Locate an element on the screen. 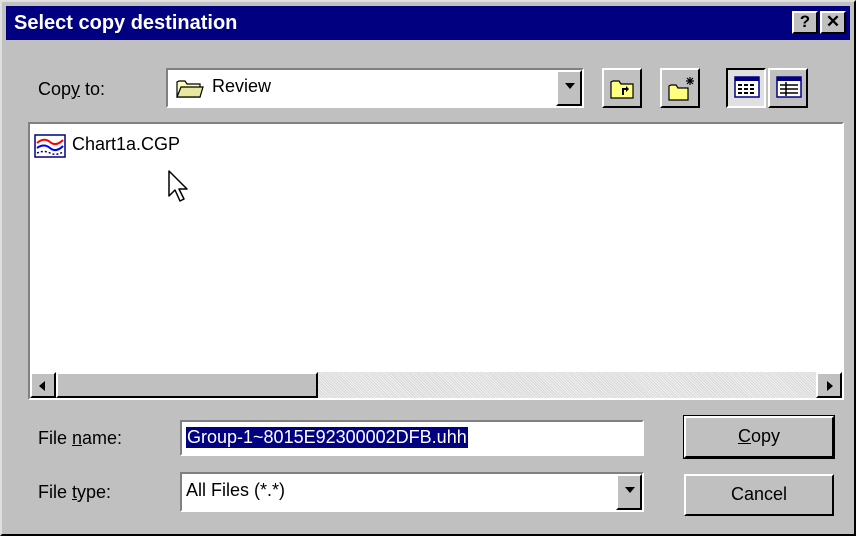 The height and width of the screenshot is (536, 856). copy-to-dropdown: Review is located at coordinates (375, 88).